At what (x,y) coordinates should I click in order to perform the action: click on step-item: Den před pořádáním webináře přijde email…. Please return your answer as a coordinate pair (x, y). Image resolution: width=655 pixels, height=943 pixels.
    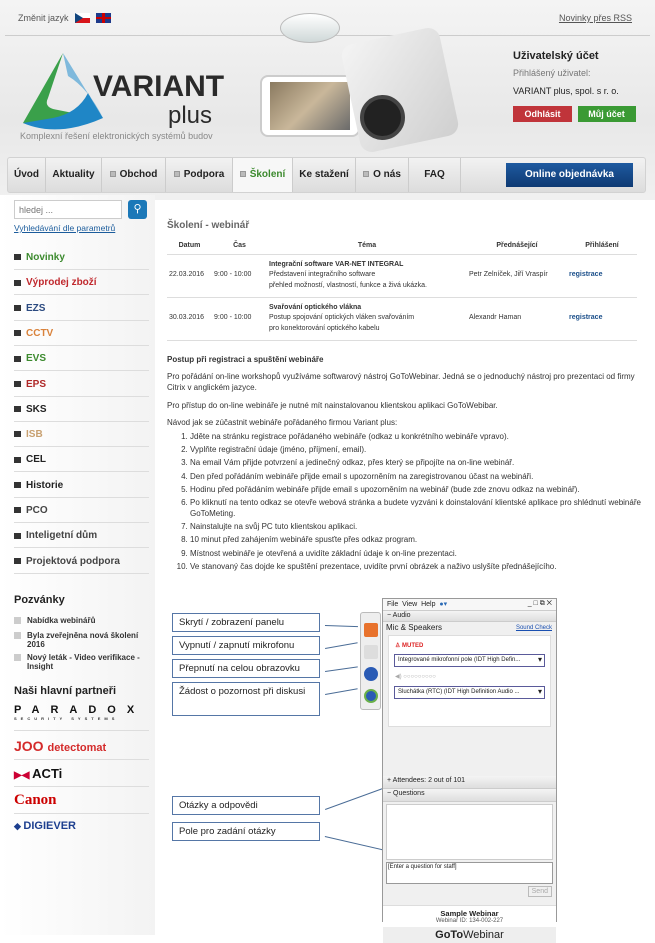
    Looking at the image, I should click on (416, 476).